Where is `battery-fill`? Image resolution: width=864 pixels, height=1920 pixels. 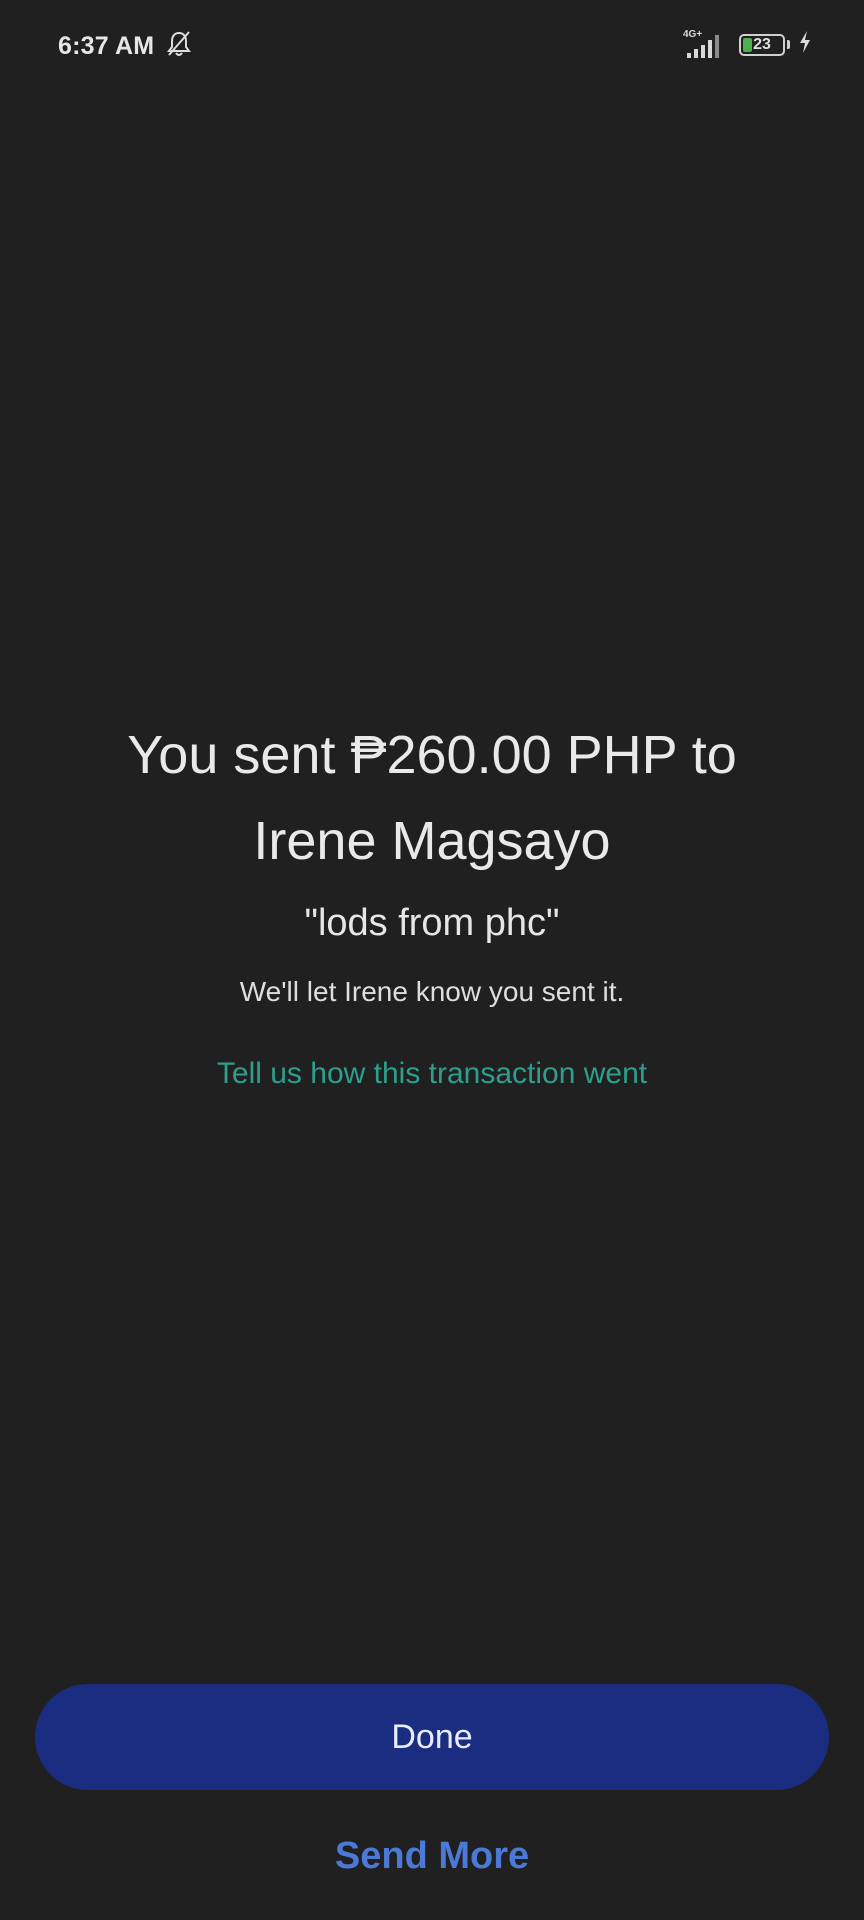 battery-fill is located at coordinates (747, 44).